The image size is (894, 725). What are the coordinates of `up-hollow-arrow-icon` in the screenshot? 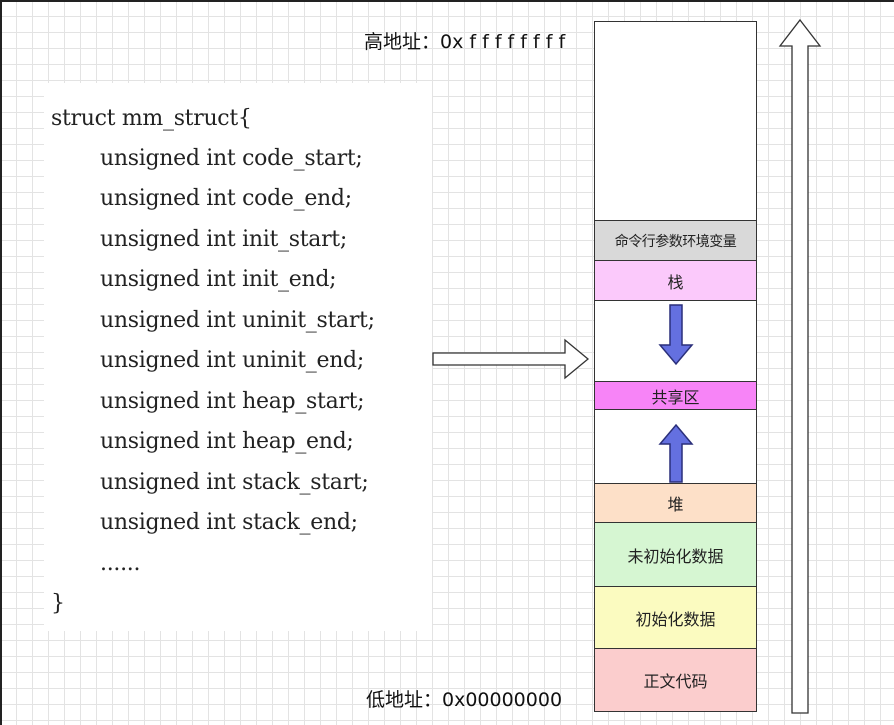 It's located at (800, 366).